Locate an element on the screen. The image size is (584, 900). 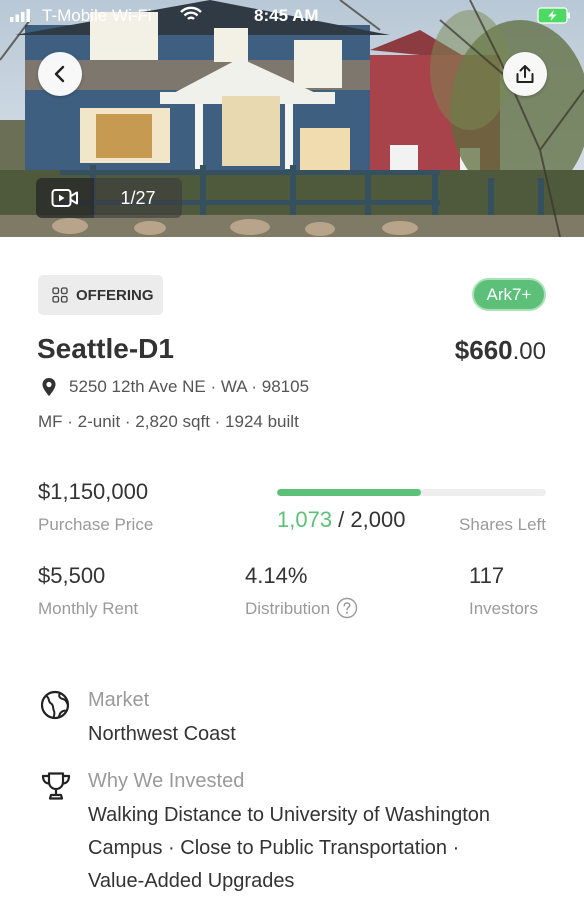
offering-chip-label: OFFERING is located at coordinates (115, 295).